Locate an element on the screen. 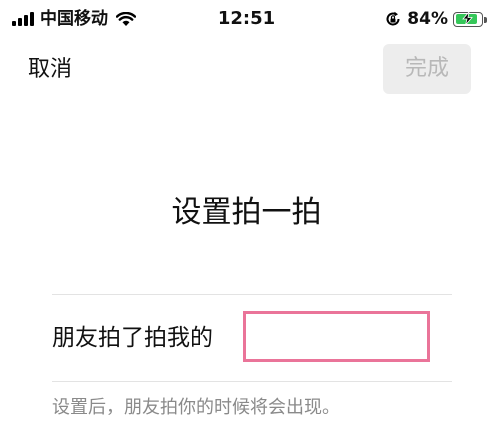 The width and height of the screenshot is (493, 423). battery-charging-icon is located at coordinates (470, 19).